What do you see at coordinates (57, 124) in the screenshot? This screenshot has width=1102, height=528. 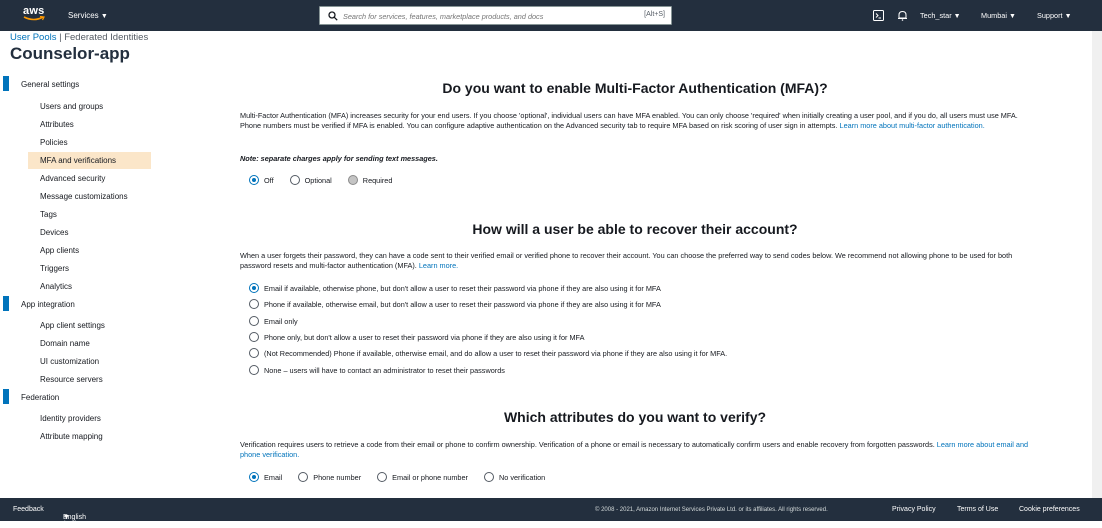 I see `sidebar-item-attributes: Attributes` at bounding box center [57, 124].